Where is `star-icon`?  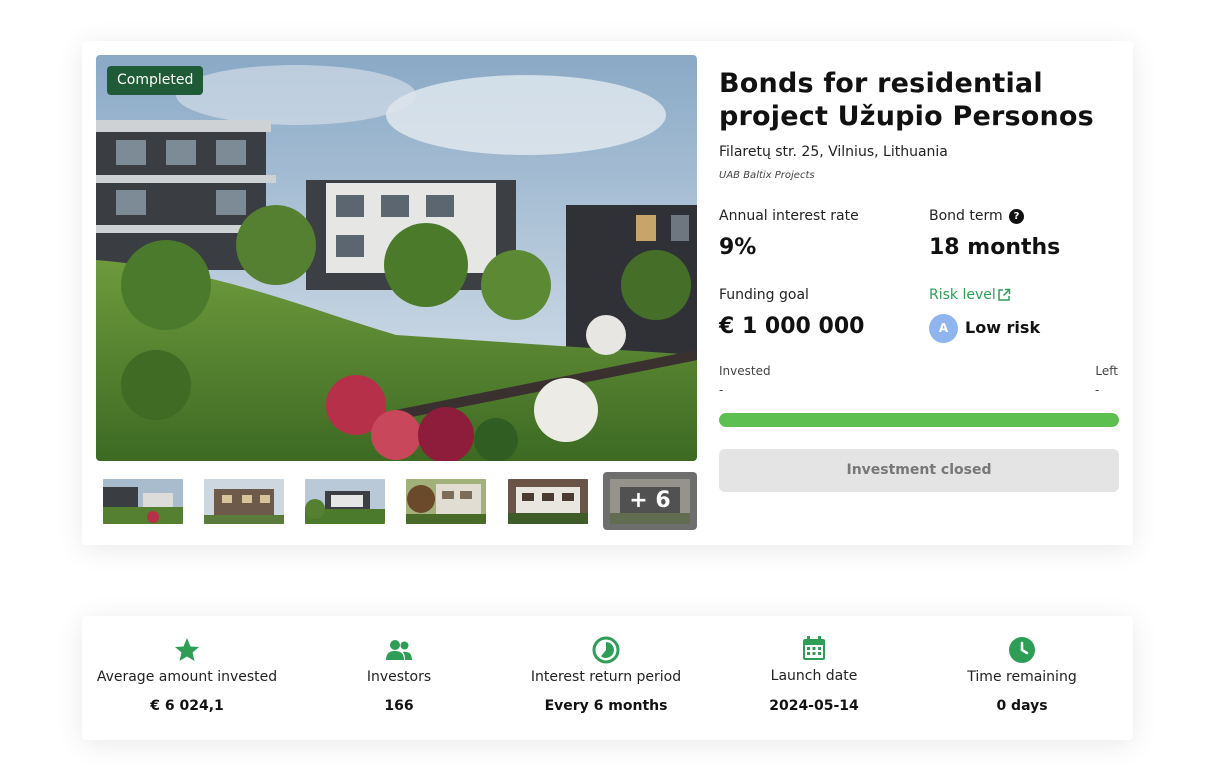 star-icon is located at coordinates (187, 649).